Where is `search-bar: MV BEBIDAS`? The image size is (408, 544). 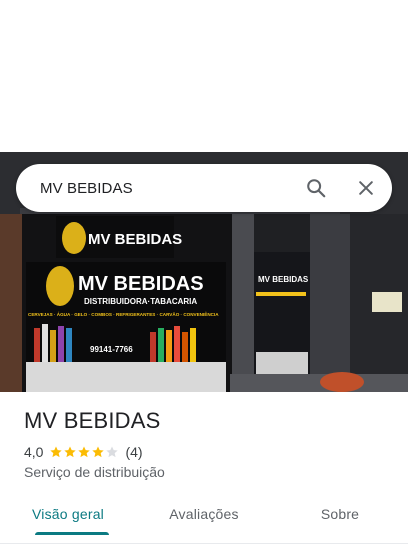
search-bar: MV BEBIDAS is located at coordinates (204, 188).